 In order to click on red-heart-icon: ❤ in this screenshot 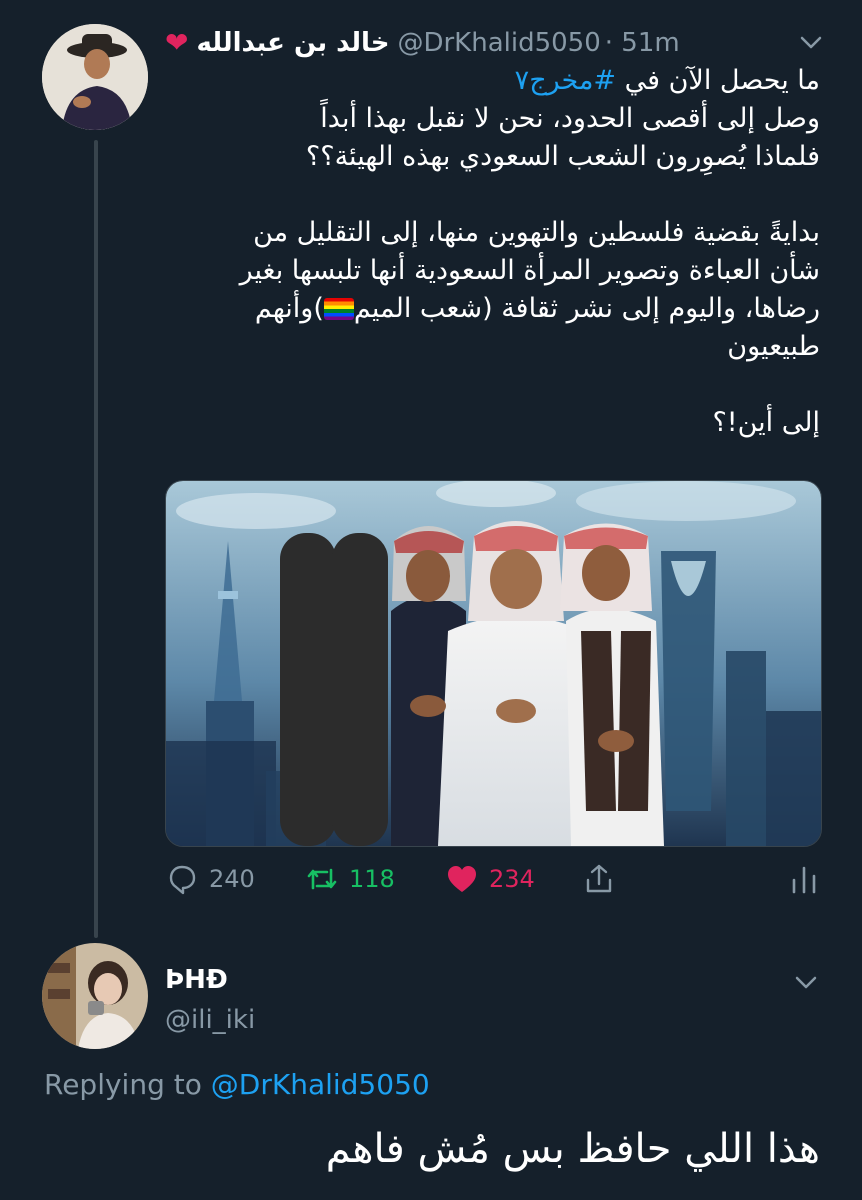, I will do `click(177, 42)`.